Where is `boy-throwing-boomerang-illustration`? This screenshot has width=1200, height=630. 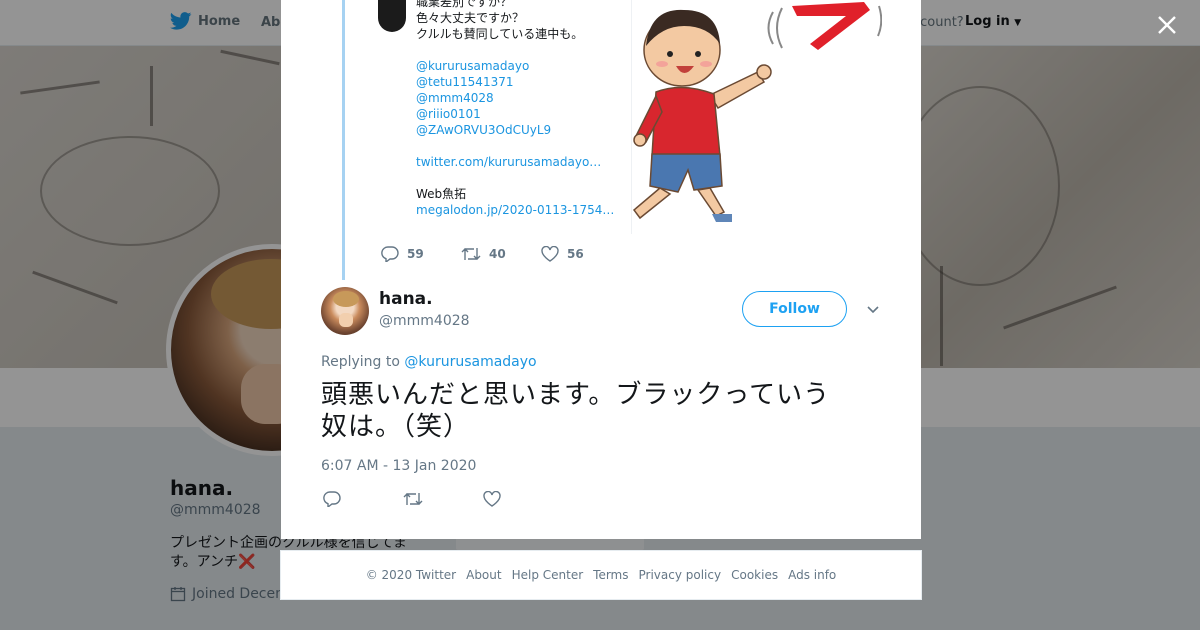 boy-throwing-boomerang-illustration is located at coordinates (757, 112).